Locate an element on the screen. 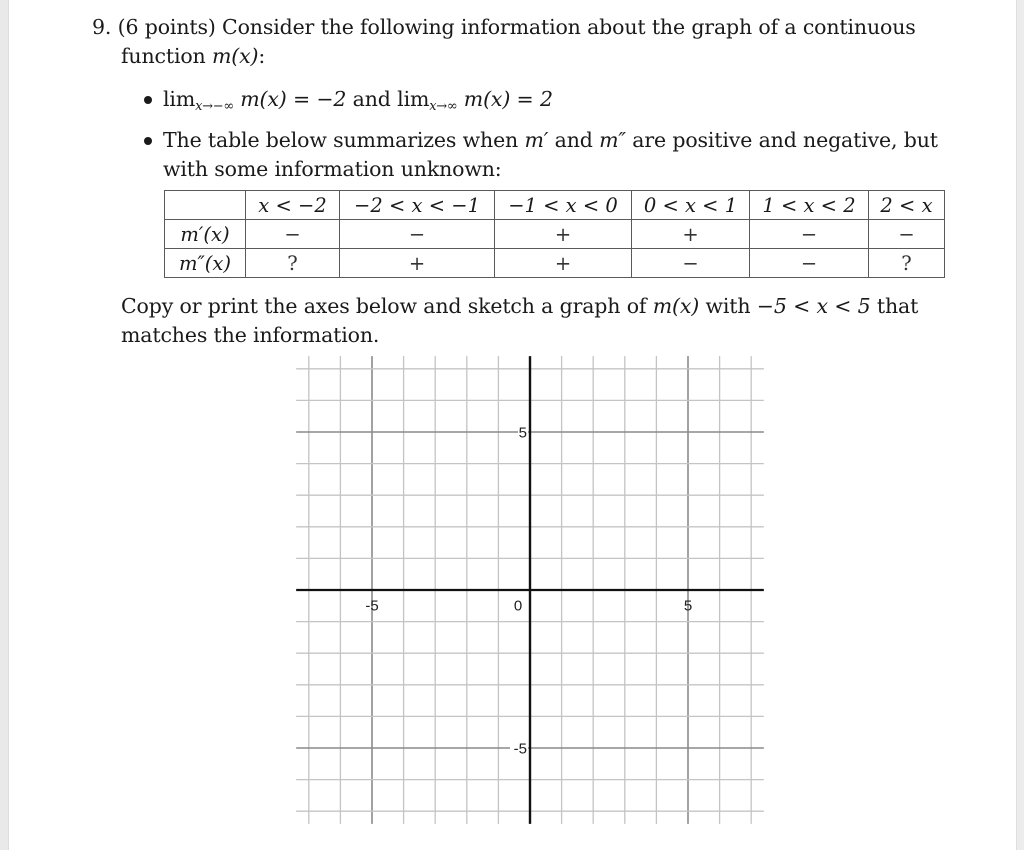 The height and width of the screenshot is (850, 1024). x-tick-label: -5 is located at coordinates (371, 606).